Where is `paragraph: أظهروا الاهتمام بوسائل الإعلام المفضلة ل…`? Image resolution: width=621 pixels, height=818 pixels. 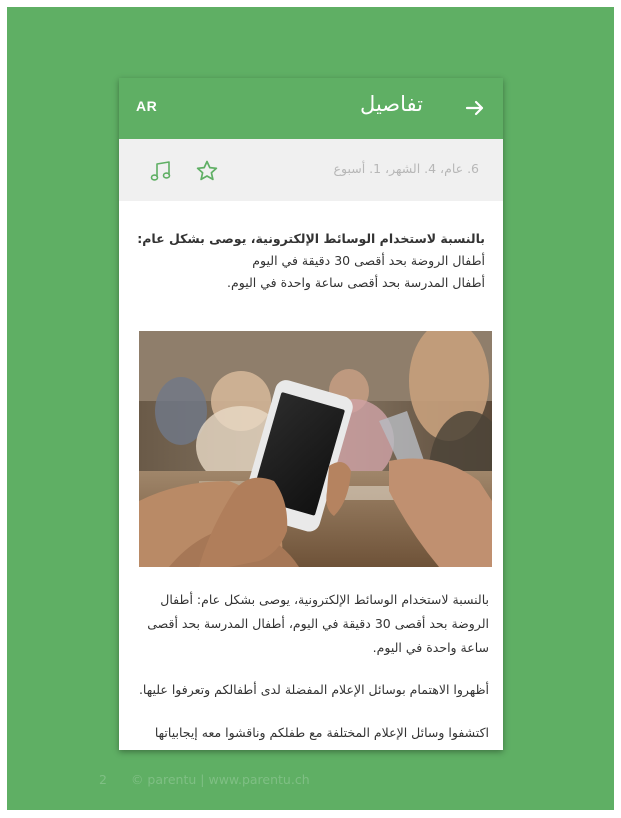
paragraph: أظهروا الاهتمام بوسائل الإعلام المفضلة ل… is located at coordinates (313, 689).